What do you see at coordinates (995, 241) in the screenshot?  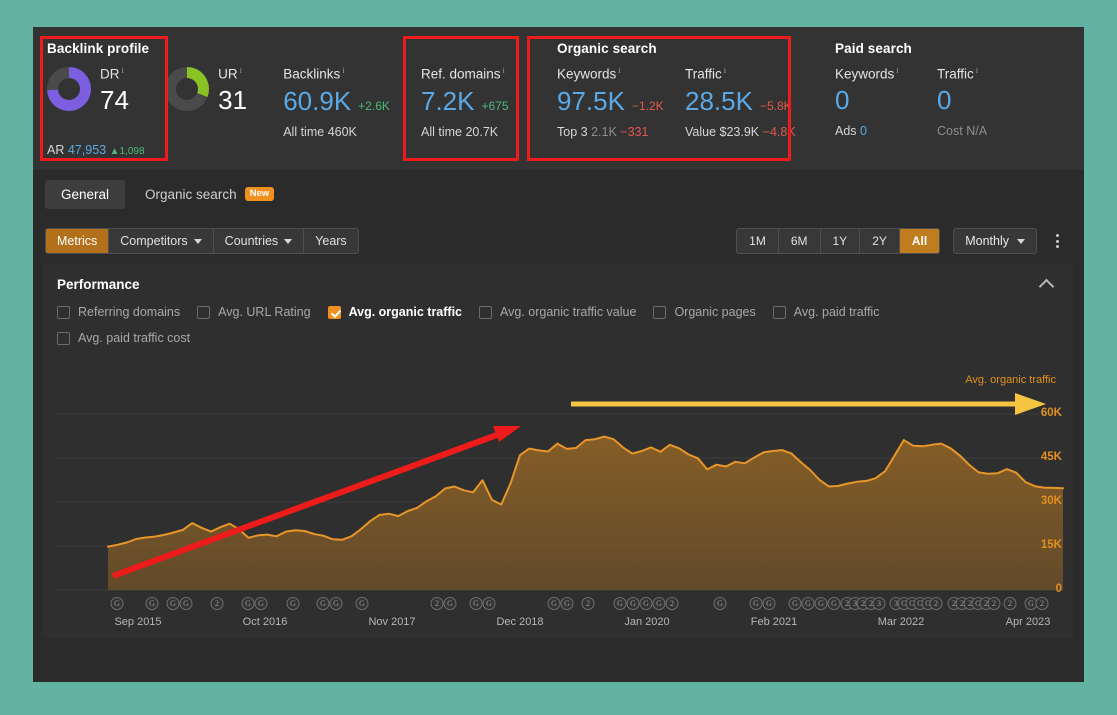 I see `frequency-select: Monthly` at bounding box center [995, 241].